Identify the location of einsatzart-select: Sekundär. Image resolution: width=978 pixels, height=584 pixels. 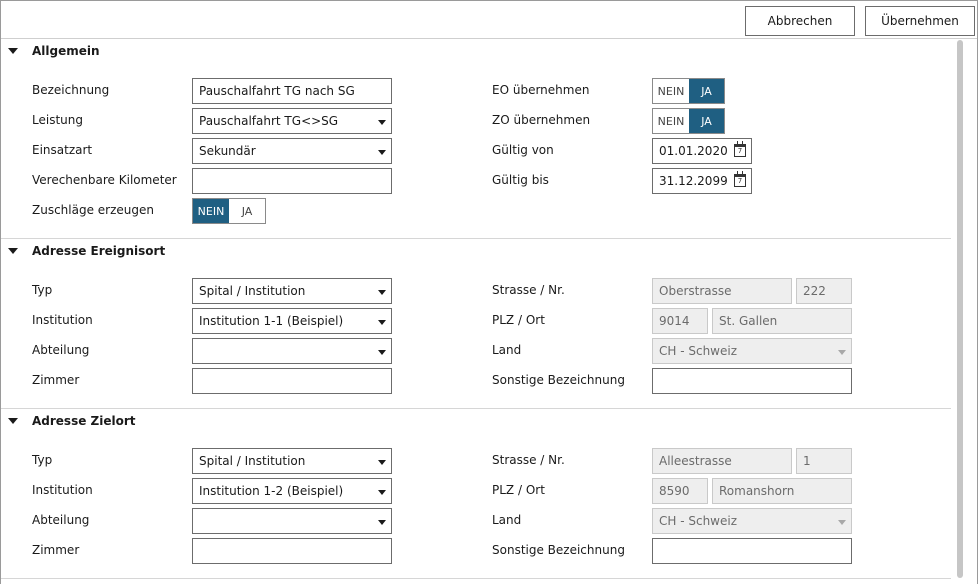
(292, 151).